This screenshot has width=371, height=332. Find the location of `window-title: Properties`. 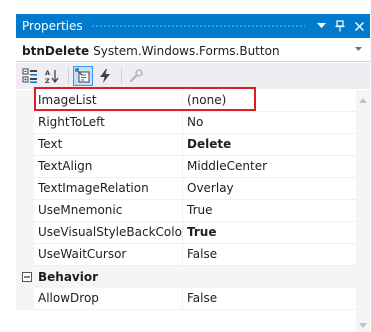

window-title: Properties is located at coordinates (52, 26).